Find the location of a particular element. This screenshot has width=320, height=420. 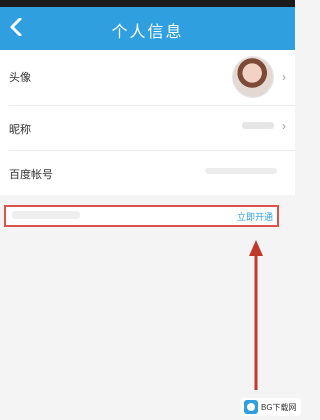

watermark-text: BG下载网 is located at coordinates (279, 407).